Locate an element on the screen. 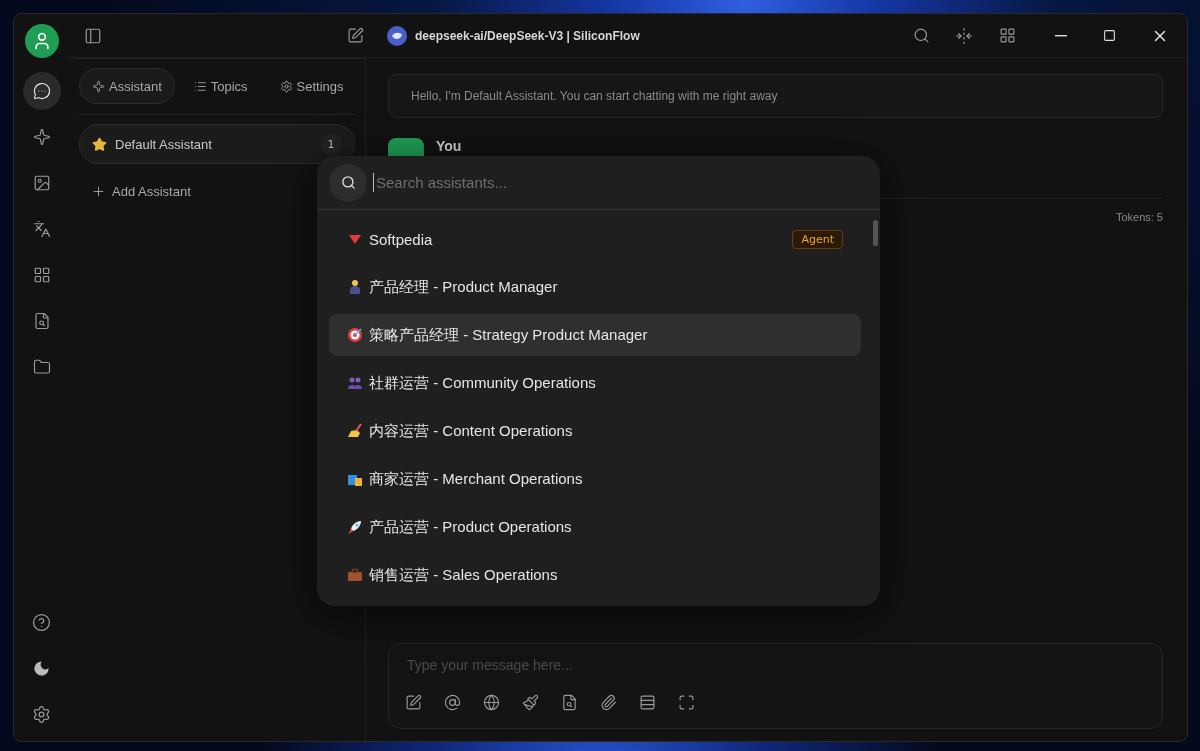  target-icon is located at coordinates (355, 335).